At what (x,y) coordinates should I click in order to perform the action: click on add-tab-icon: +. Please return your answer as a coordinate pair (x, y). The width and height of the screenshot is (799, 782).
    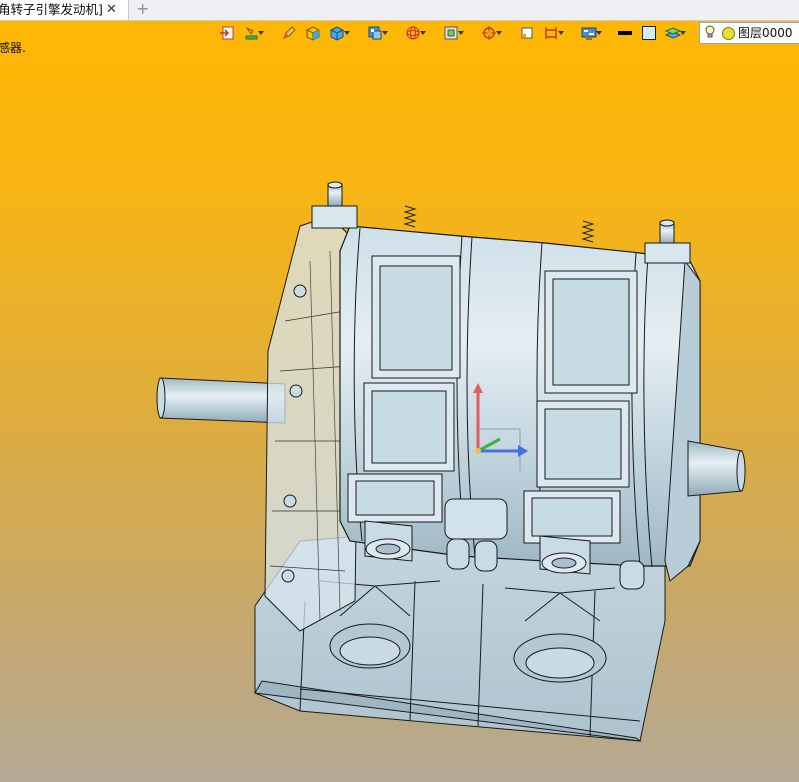
    Looking at the image, I should click on (142, 9).